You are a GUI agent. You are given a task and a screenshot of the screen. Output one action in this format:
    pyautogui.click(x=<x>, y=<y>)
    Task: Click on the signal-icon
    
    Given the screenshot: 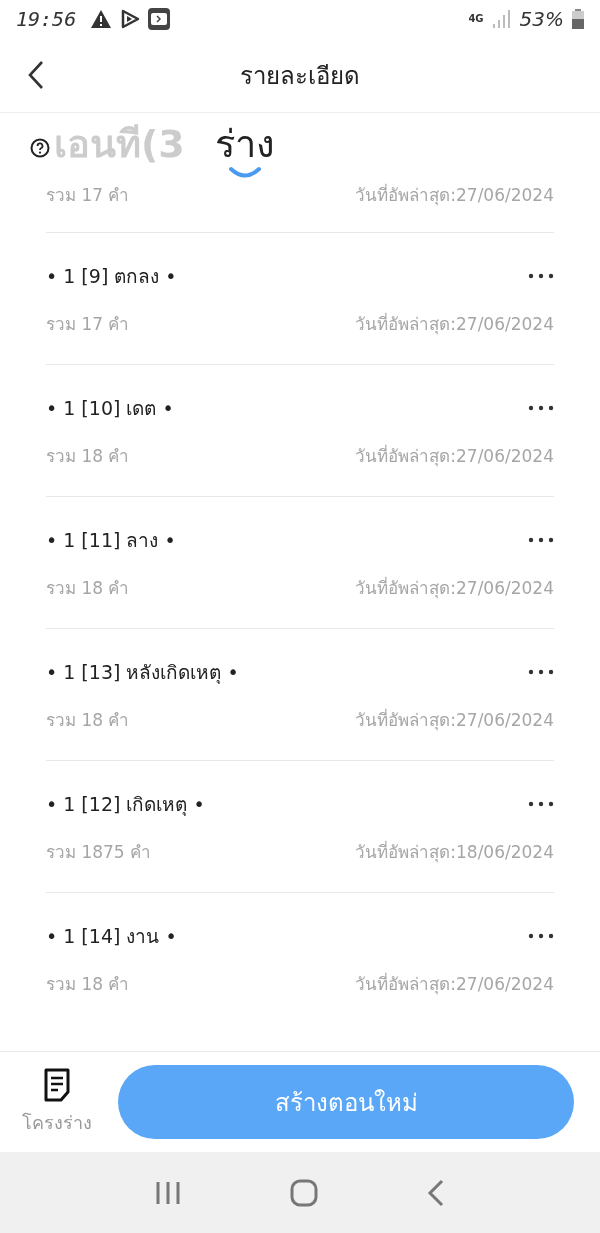 What is the action you would take?
    pyautogui.click(x=501, y=19)
    